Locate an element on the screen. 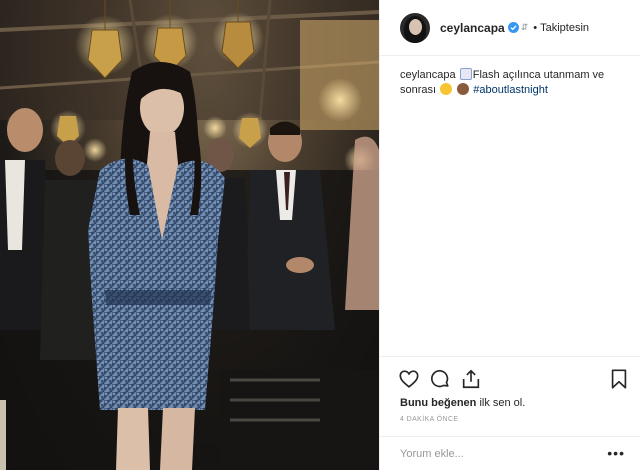 Image resolution: width=640 pixels, height=470 pixels. post-timestamp: 4 DAKİKA ÖNCE is located at coordinates (429, 419).